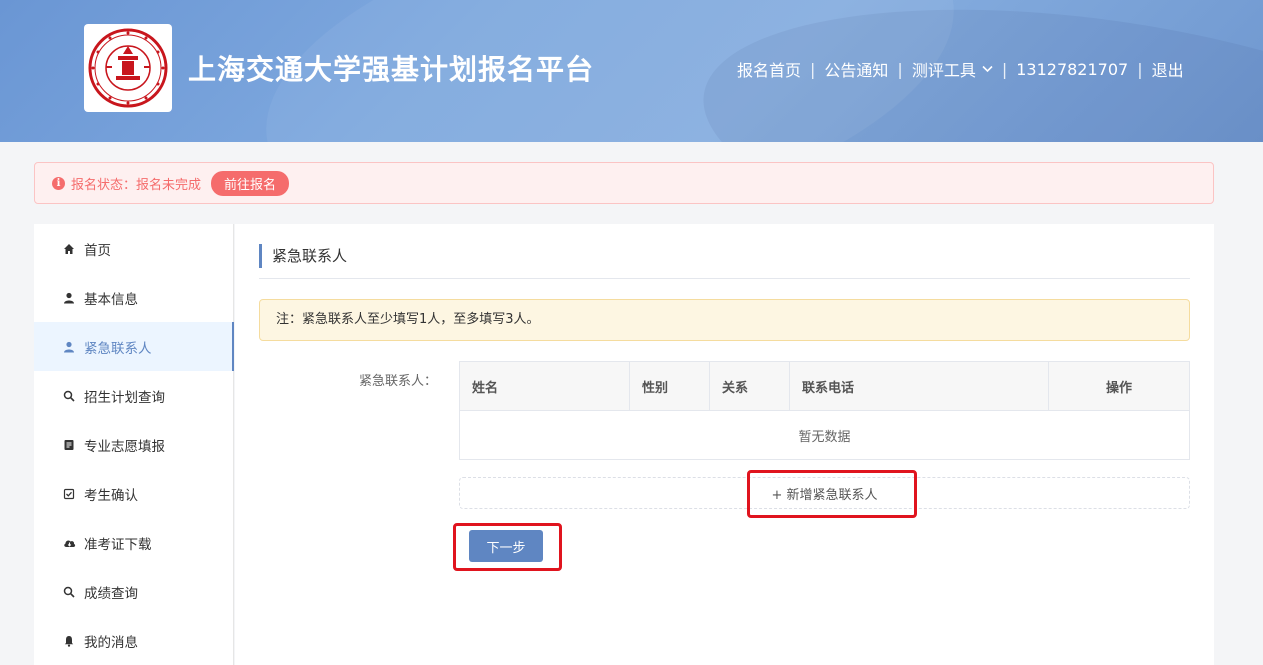 This screenshot has width=1263, height=665. What do you see at coordinates (856, 69) in the screenshot?
I see `nav-announcements-link: 公告通知` at bounding box center [856, 69].